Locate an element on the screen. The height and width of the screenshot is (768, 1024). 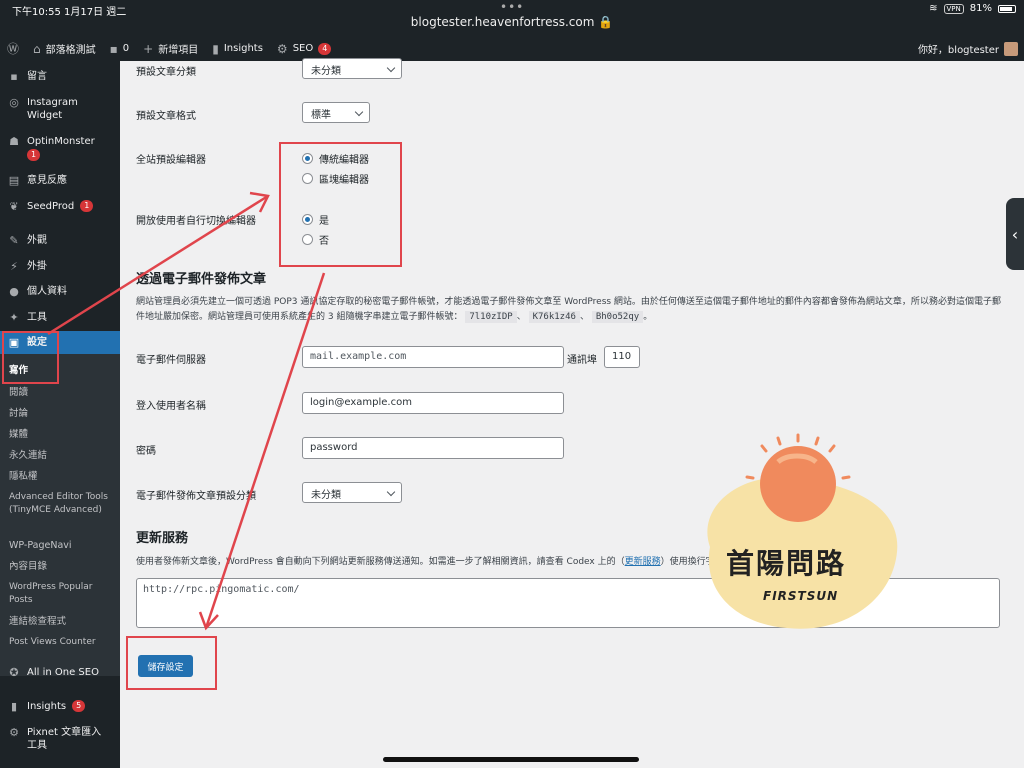
radio-allow-yes: 是 is located at coordinates (315, 219).